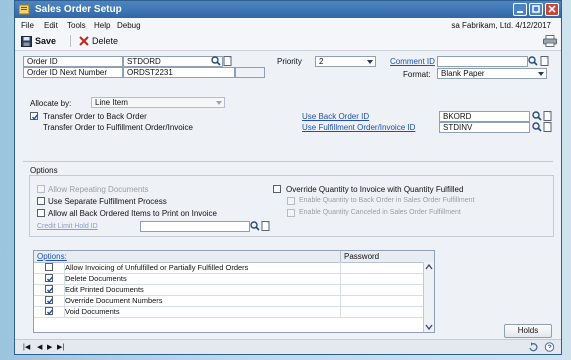  What do you see at coordinates (114, 300) in the screenshot?
I see `row-label: Override Document Numbers` at bounding box center [114, 300].